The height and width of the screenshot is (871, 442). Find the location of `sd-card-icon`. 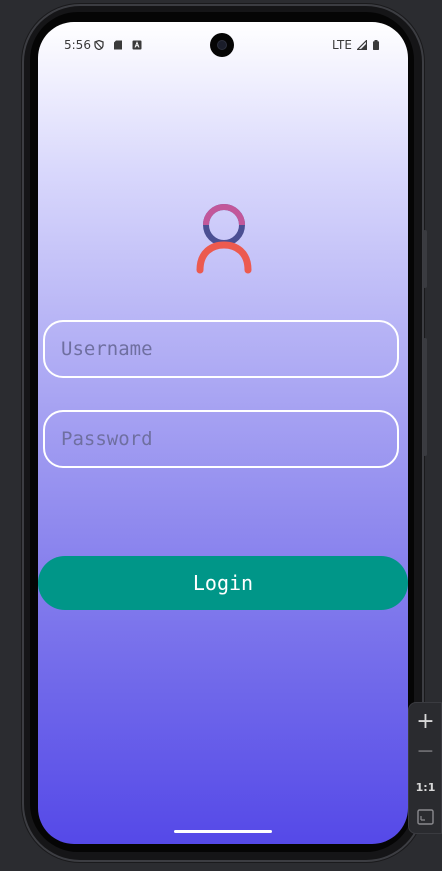

sd-card-icon is located at coordinates (118, 45).